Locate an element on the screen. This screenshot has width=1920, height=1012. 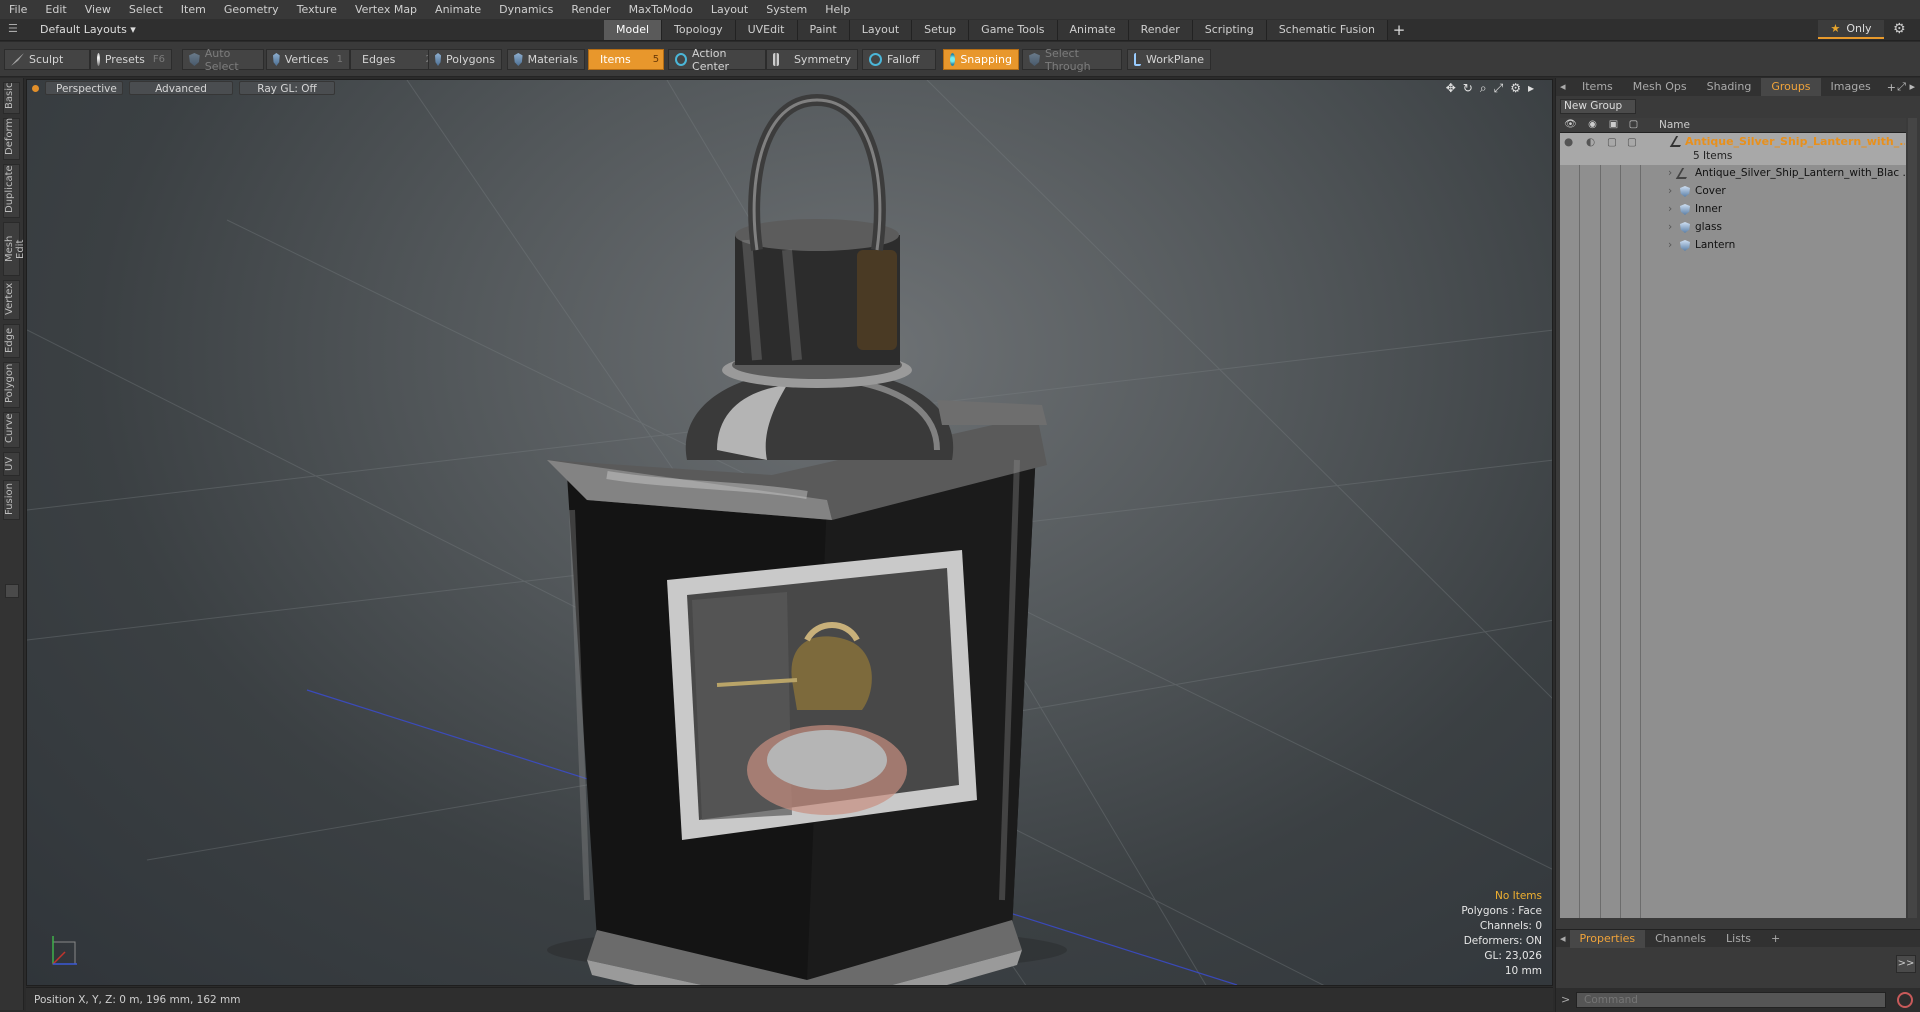
edges-button: Edges2 is located at coordinates (391, 59).